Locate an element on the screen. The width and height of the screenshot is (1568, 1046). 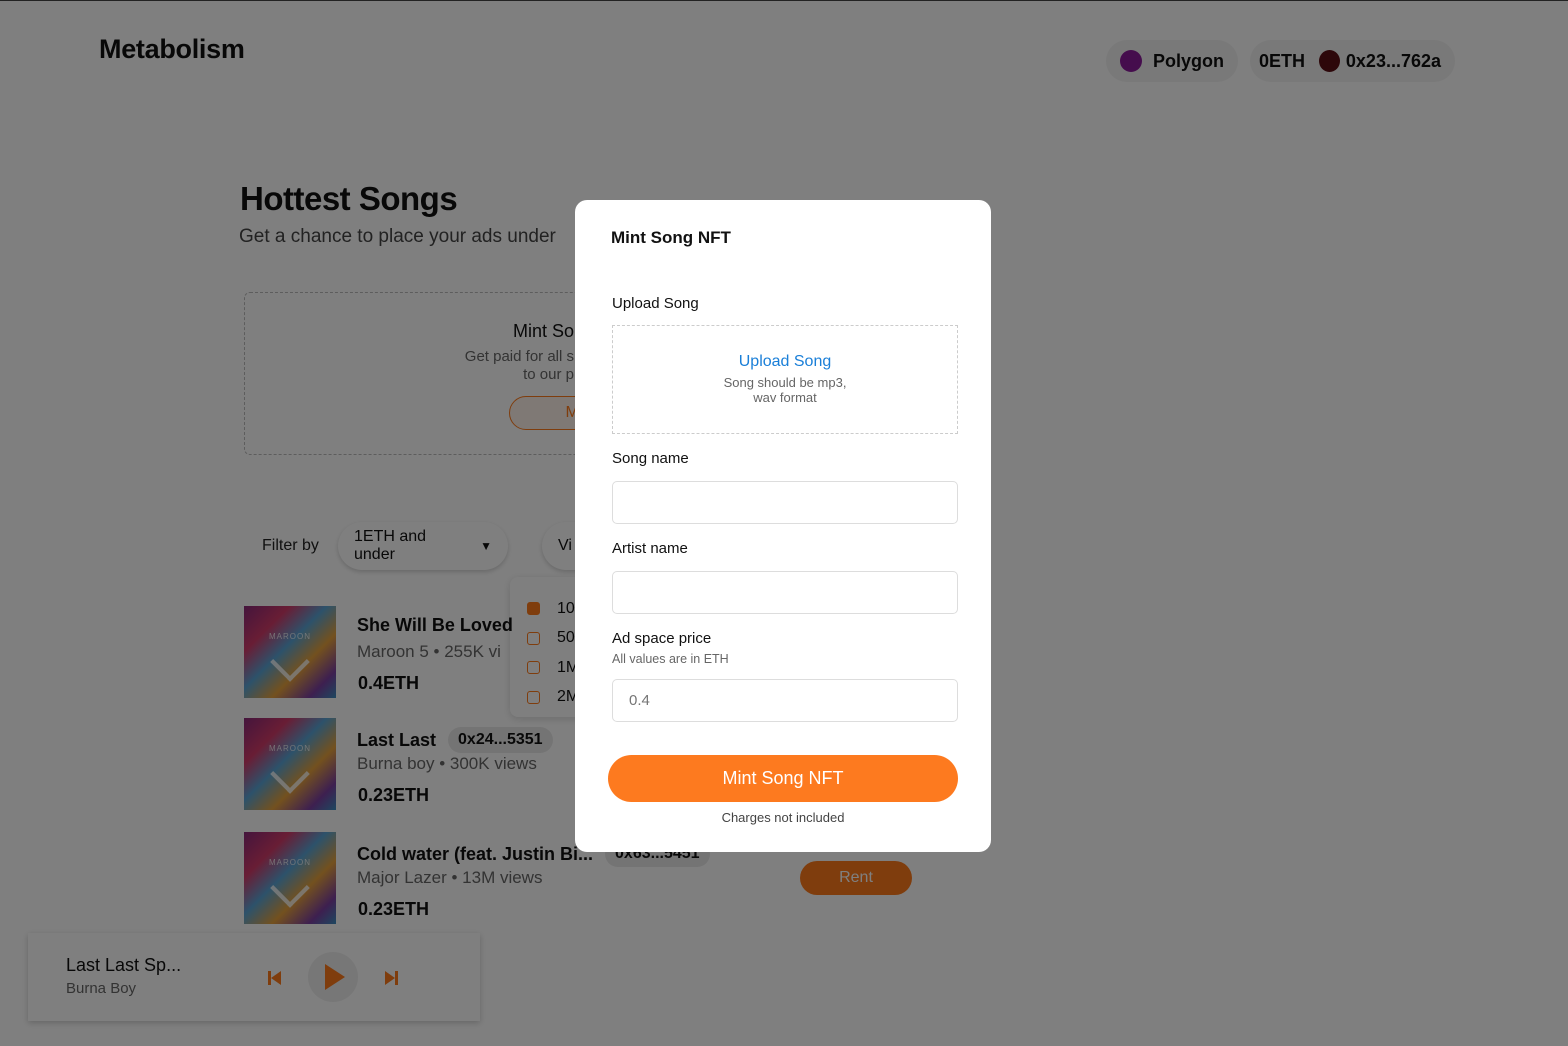
upload-link: Upload Song is located at coordinates (785, 362).